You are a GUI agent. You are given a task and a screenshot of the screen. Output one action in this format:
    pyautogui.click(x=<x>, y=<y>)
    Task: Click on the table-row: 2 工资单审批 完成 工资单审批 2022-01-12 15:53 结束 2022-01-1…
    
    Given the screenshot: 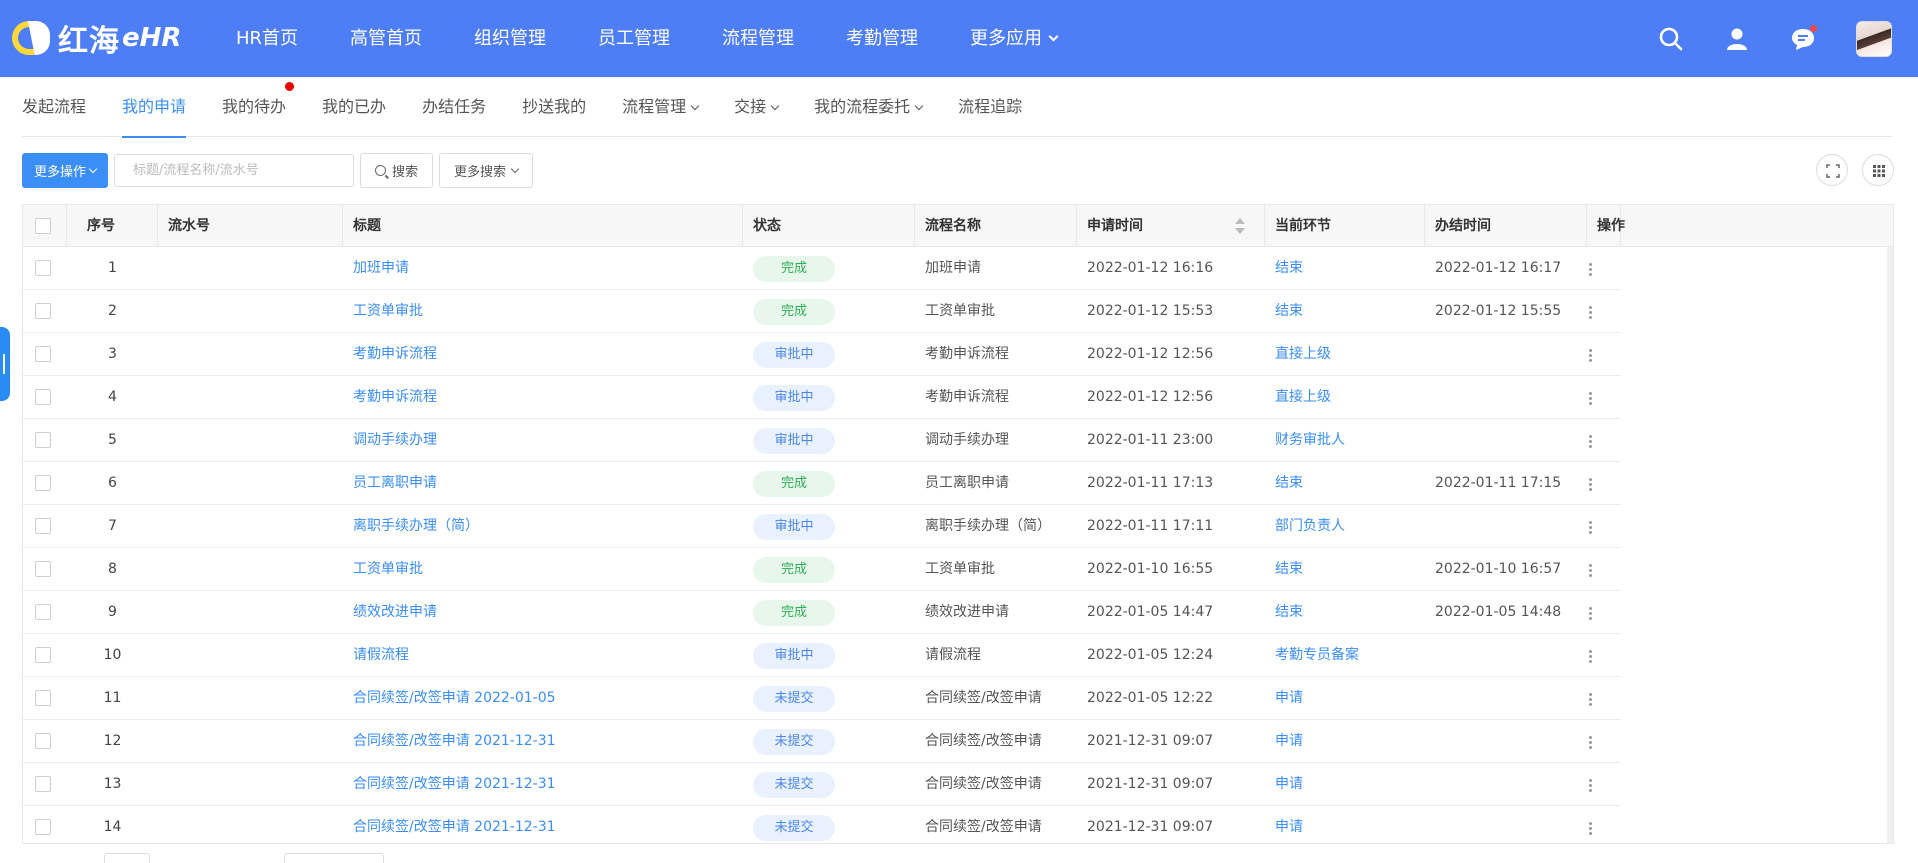 What is the action you would take?
    pyautogui.click(x=822, y=311)
    